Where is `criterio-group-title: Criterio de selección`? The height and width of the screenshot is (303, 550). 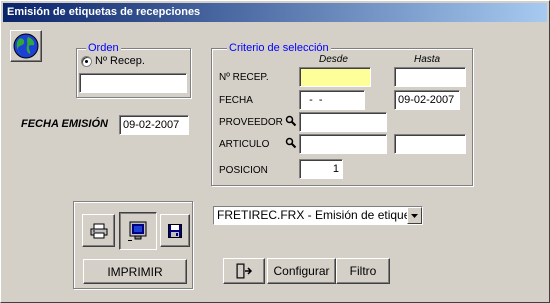
criterio-group-title: Criterio de selección is located at coordinates (279, 48).